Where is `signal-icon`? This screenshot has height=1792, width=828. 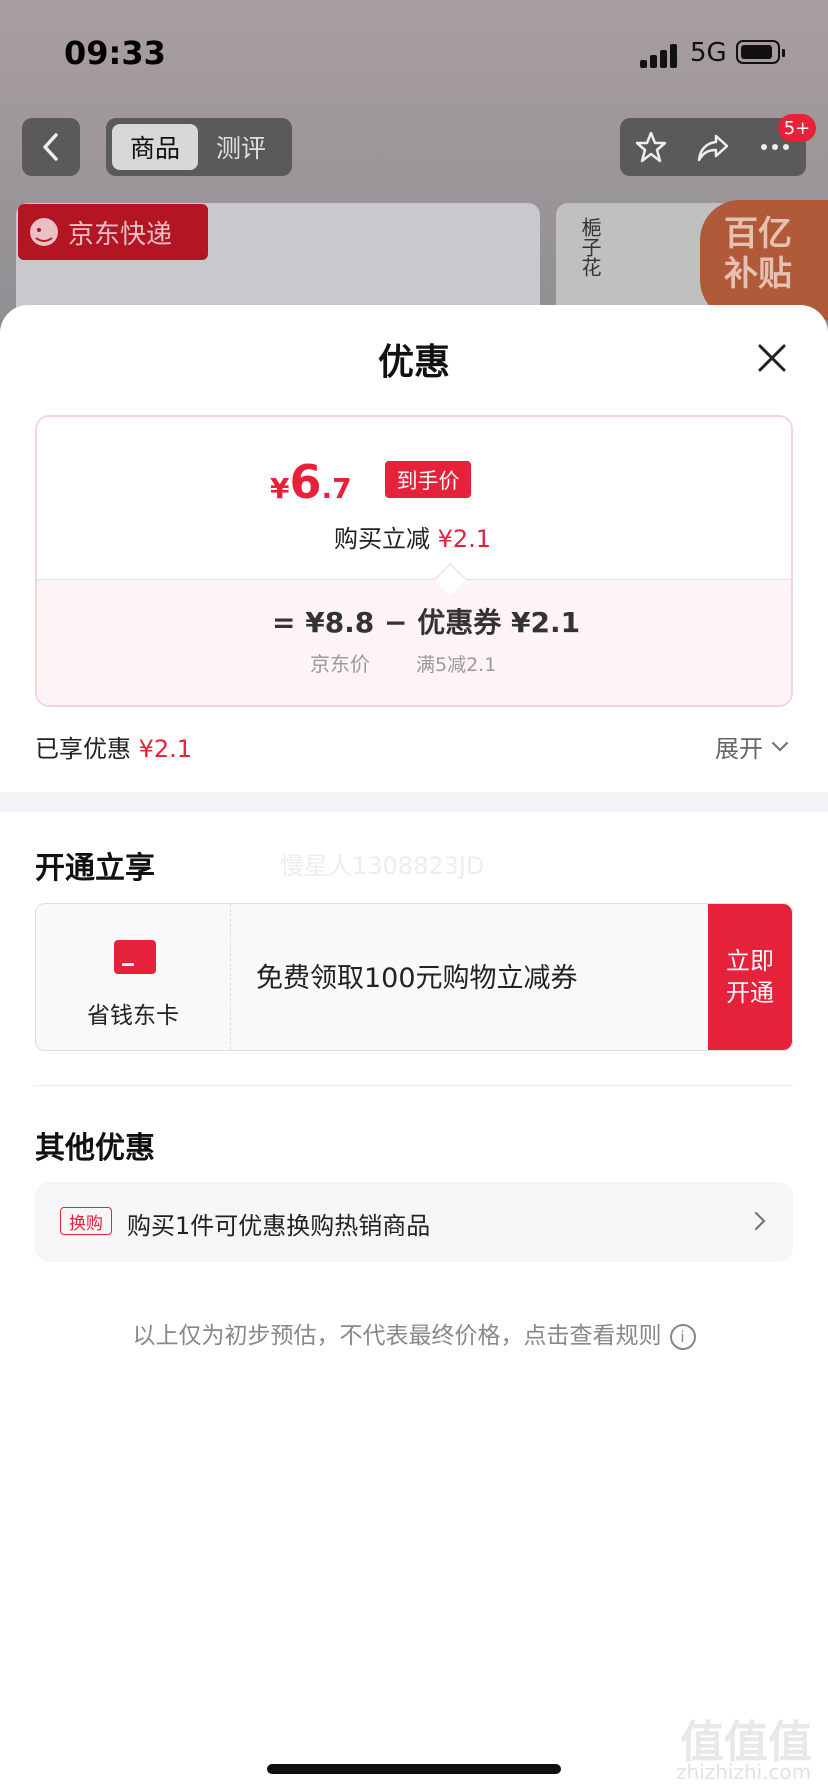 signal-icon is located at coordinates (660, 56).